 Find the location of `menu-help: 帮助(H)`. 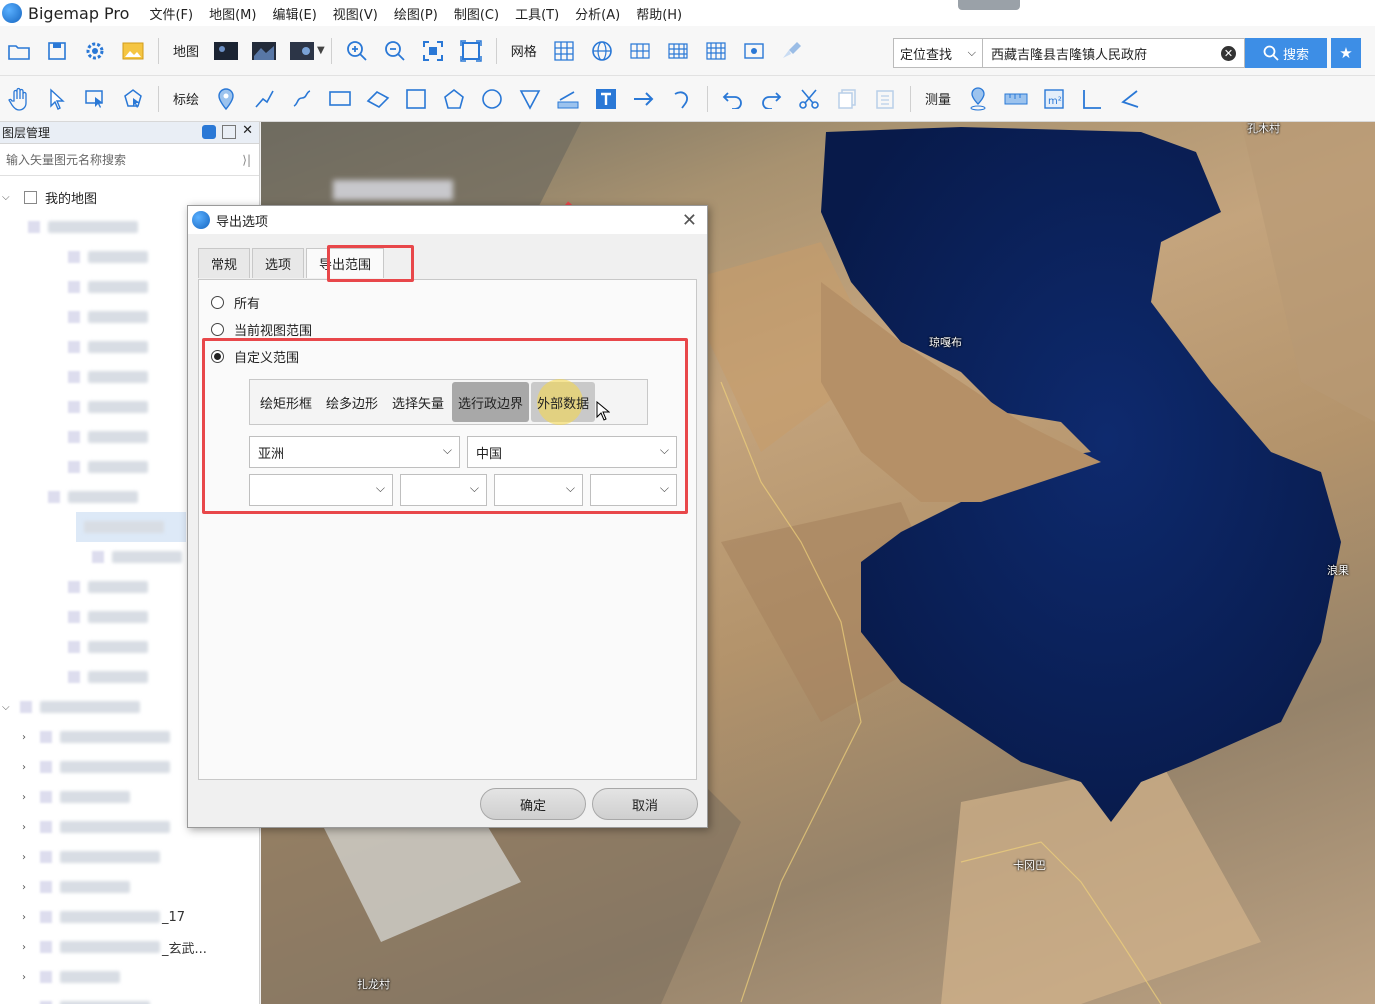

menu-help: 帮助(H) is located at coordinates (659, 13).